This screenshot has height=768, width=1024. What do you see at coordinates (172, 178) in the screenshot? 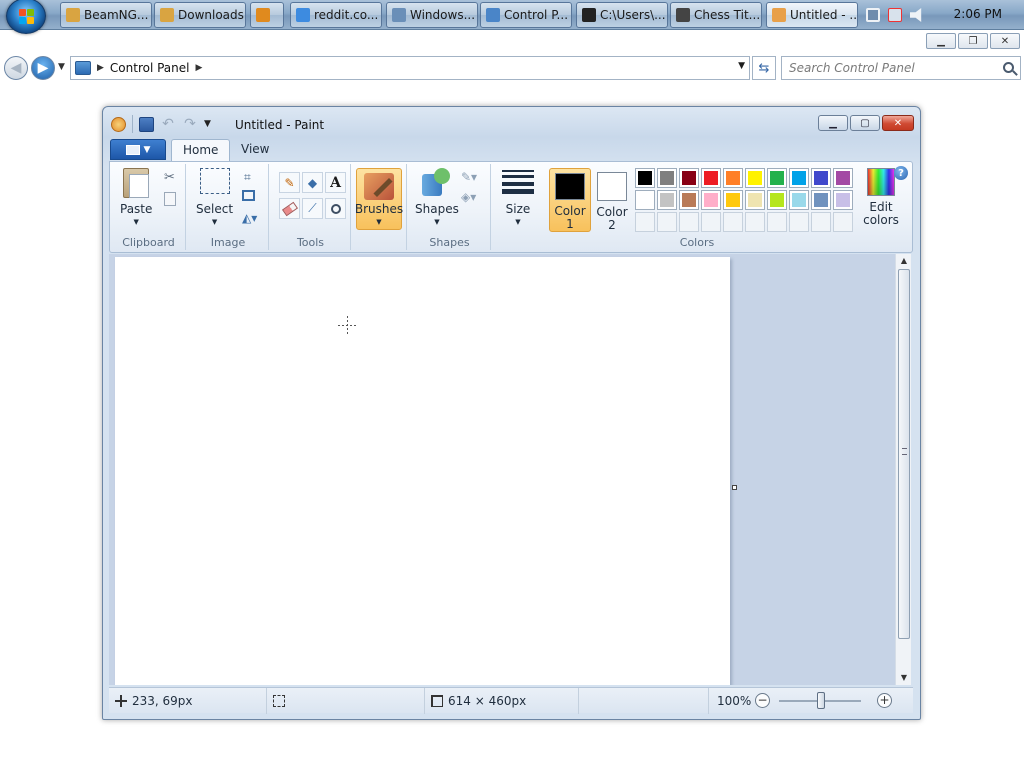
I see `cut-icon: ✂` at bounding box center [172, 178].